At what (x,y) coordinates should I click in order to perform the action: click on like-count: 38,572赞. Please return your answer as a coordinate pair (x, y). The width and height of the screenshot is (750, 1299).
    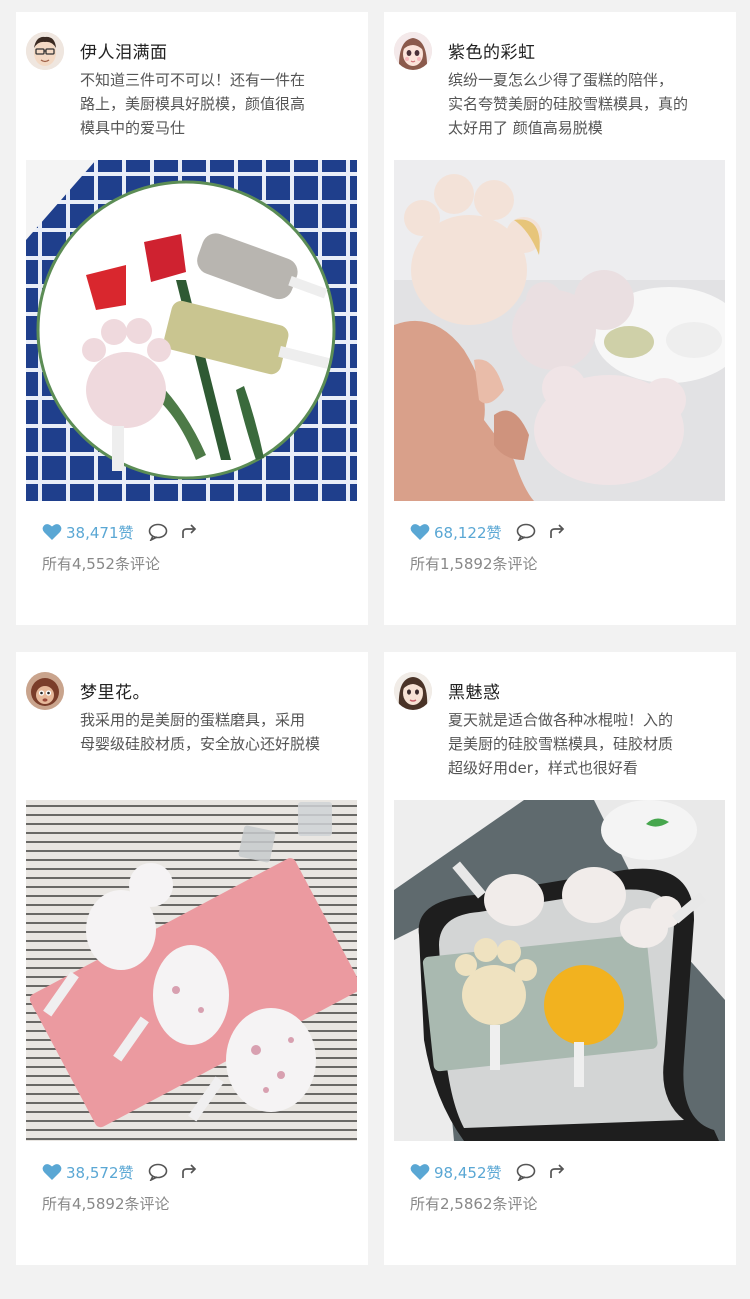
    Looking at the image, I should click on (100, 1172).